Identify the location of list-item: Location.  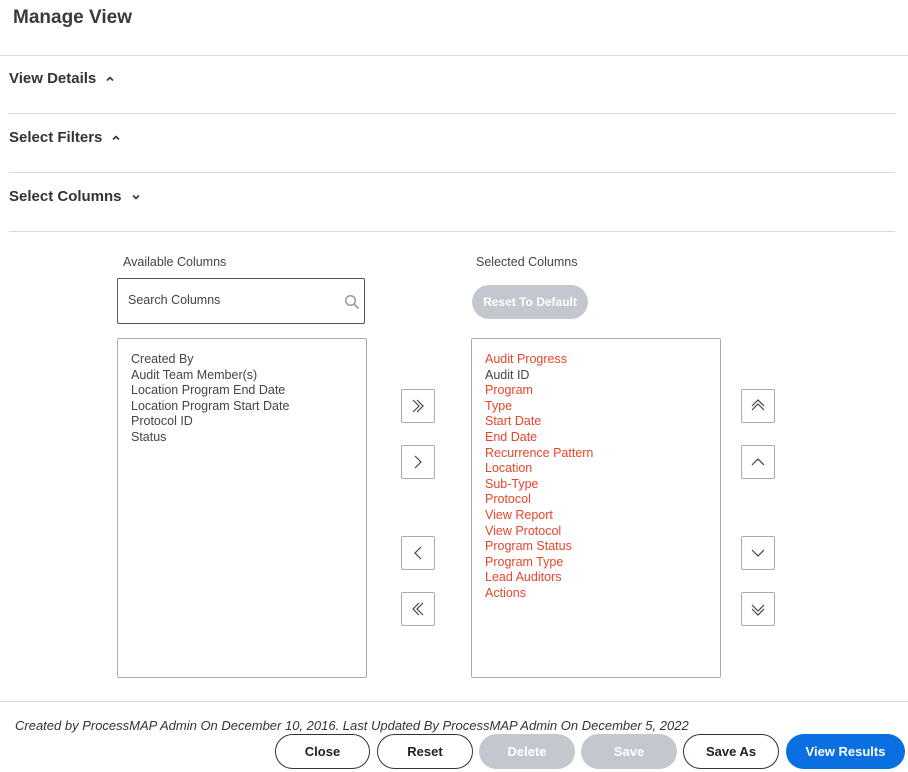
(596, 469).